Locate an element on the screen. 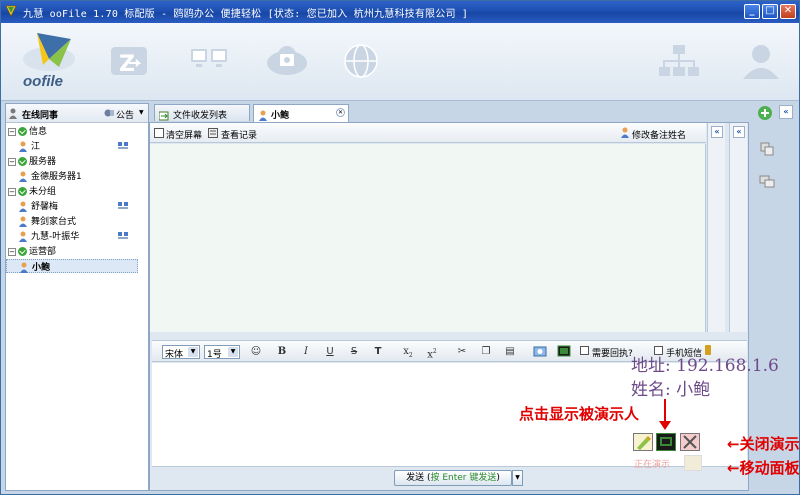  font-select: 宋体 ▼ is located at coordinates (181, 352).